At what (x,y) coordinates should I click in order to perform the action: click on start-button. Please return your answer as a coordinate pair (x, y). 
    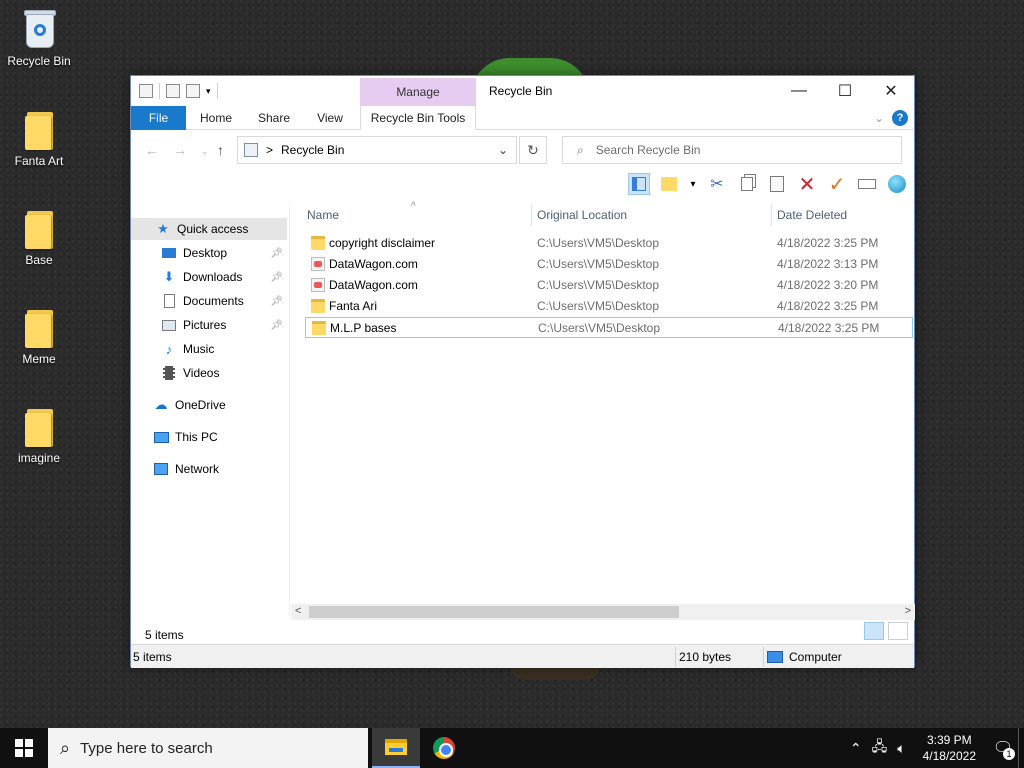
    Looking at the image, I should click on (24, 748).